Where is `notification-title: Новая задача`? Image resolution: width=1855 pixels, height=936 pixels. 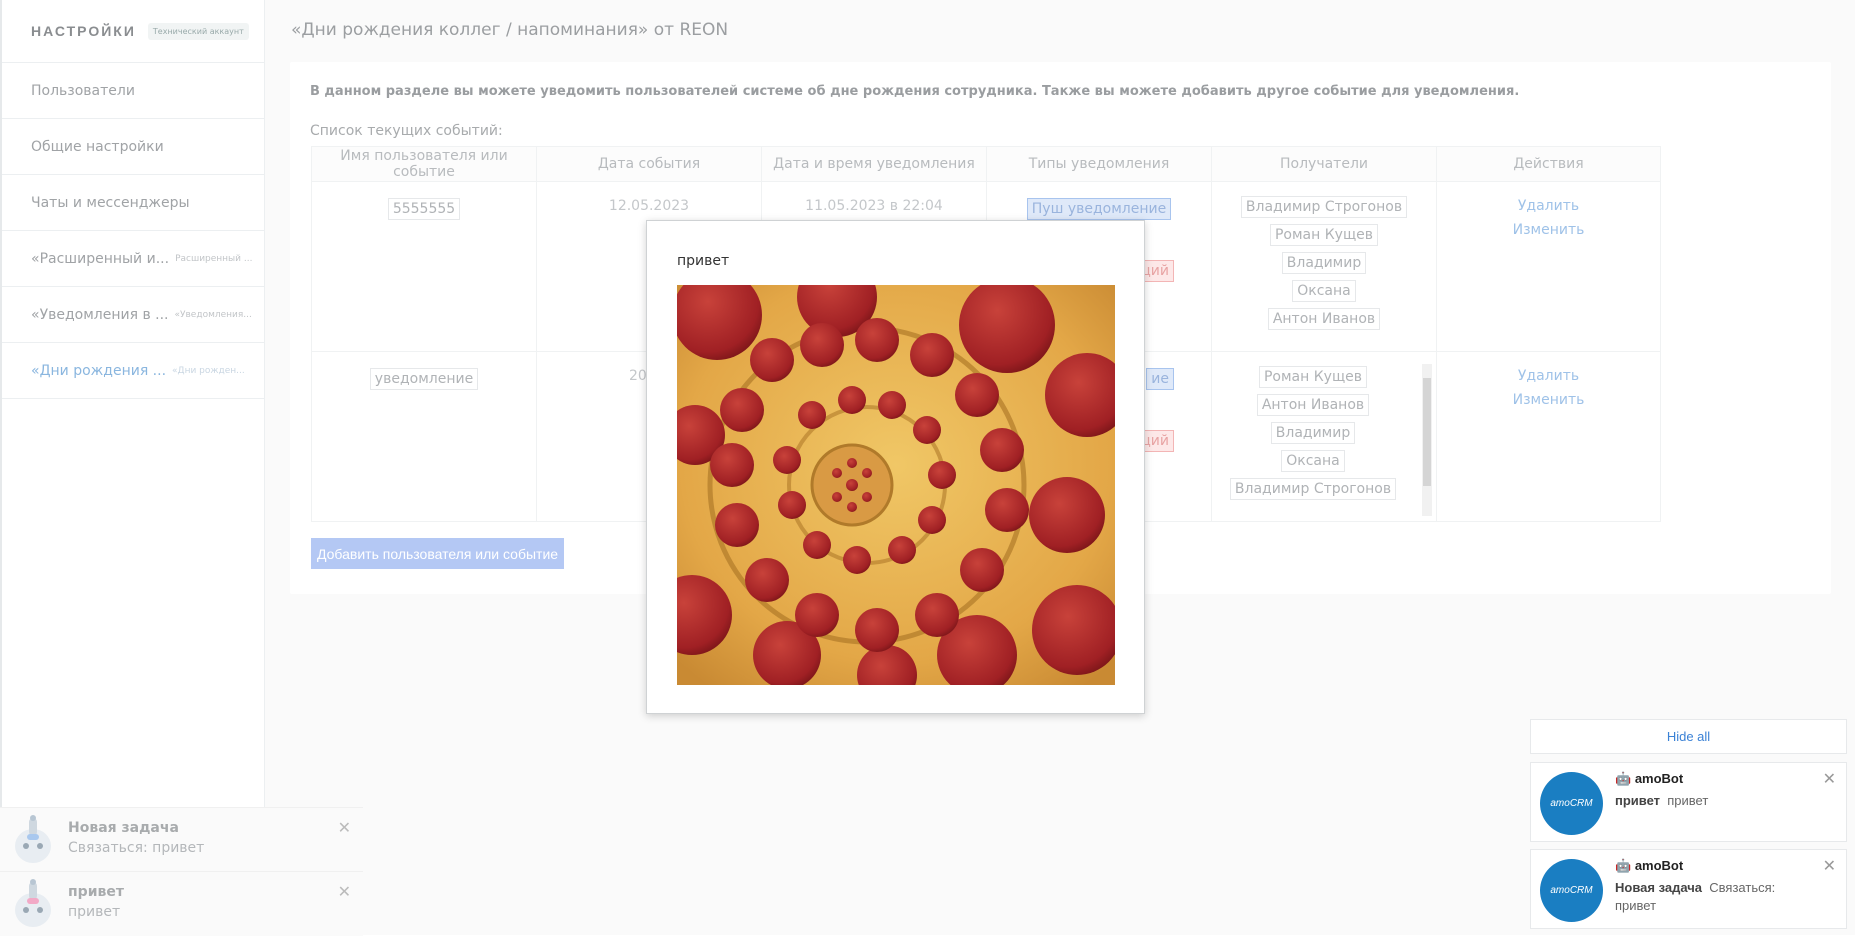 notification-title: Новая задача is located at coordinates (123, 828).